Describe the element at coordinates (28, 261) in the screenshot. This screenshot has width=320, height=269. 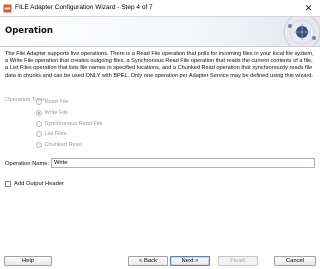
I see `help-button: Help` at that location.